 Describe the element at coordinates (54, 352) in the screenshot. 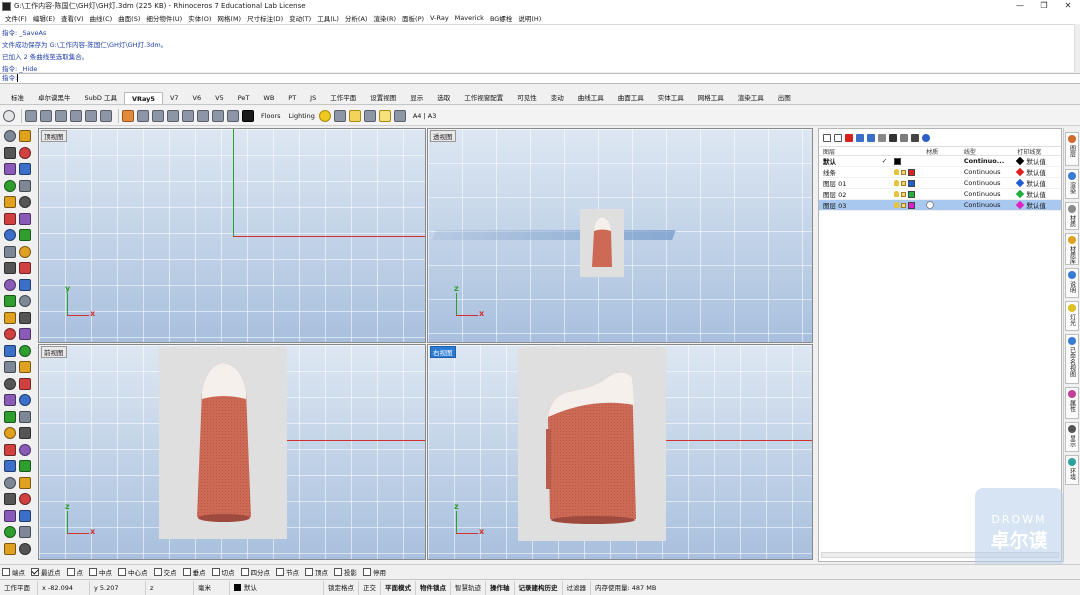

I see `viewport-label-front: 前视图` at that location.